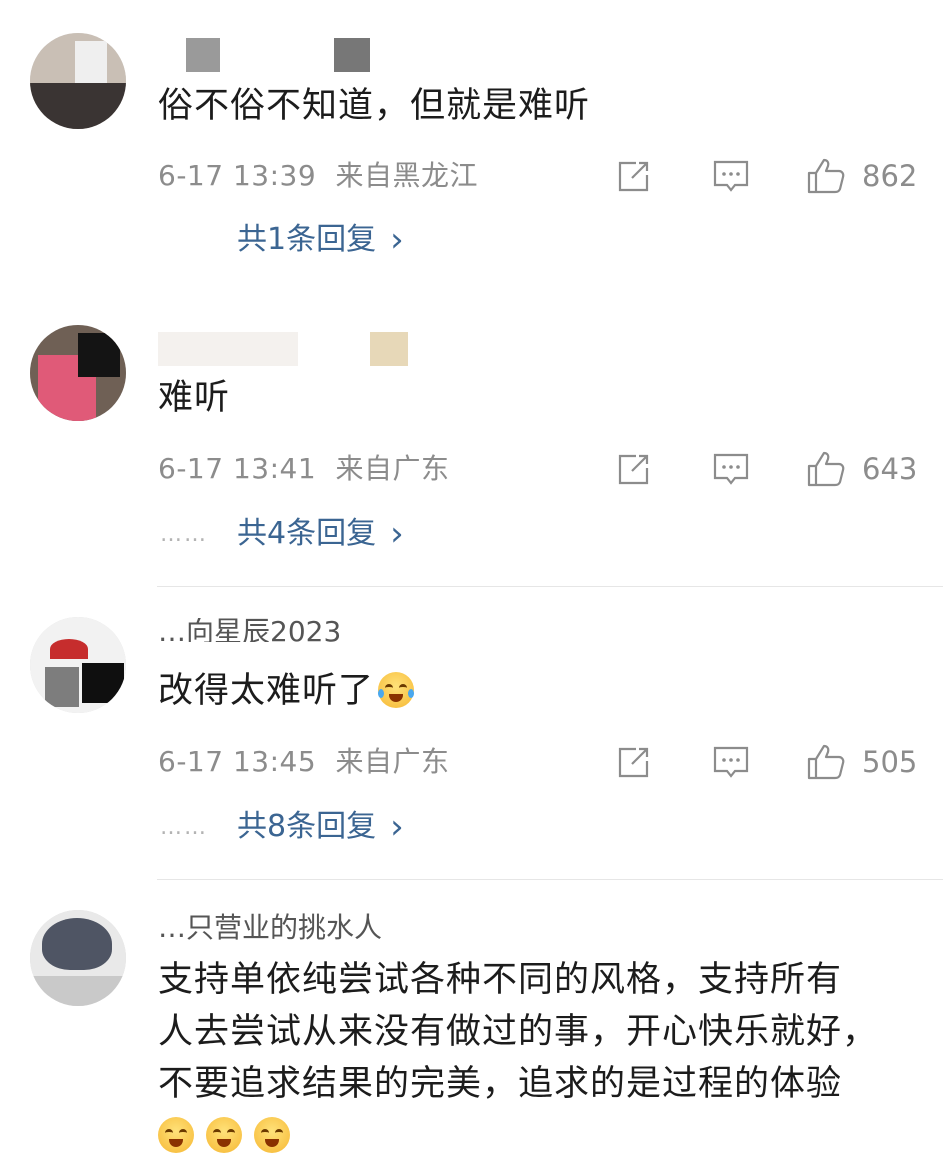  I want to click on like-button: 505, so click(861, 762).